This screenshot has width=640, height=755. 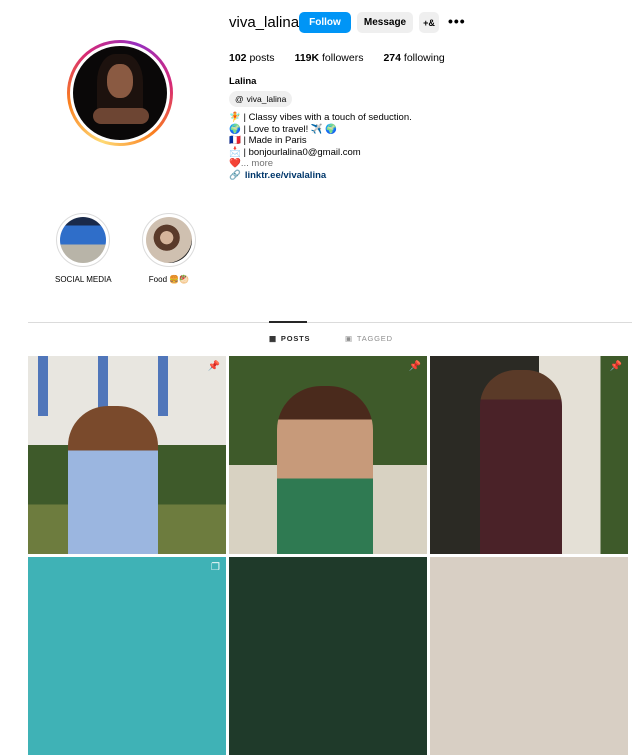 What do you see at coordinates (457, 21) in the screenshot?
I see `more-options-icon: •••` at bounding box center [457, 21].